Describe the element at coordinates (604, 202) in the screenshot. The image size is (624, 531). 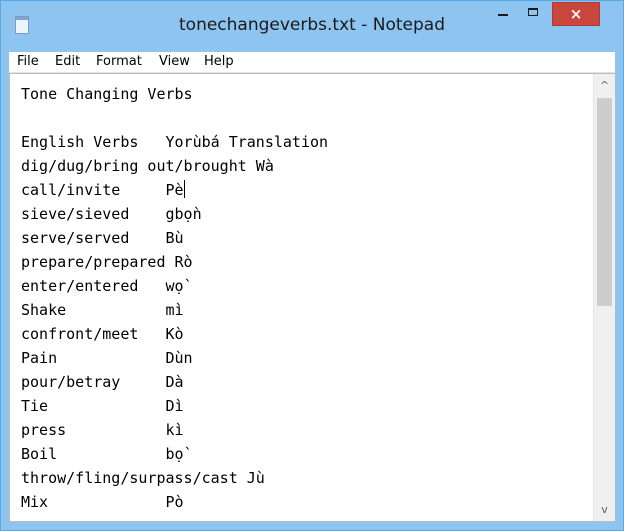
I see `scrollbar-thumb` at that location.